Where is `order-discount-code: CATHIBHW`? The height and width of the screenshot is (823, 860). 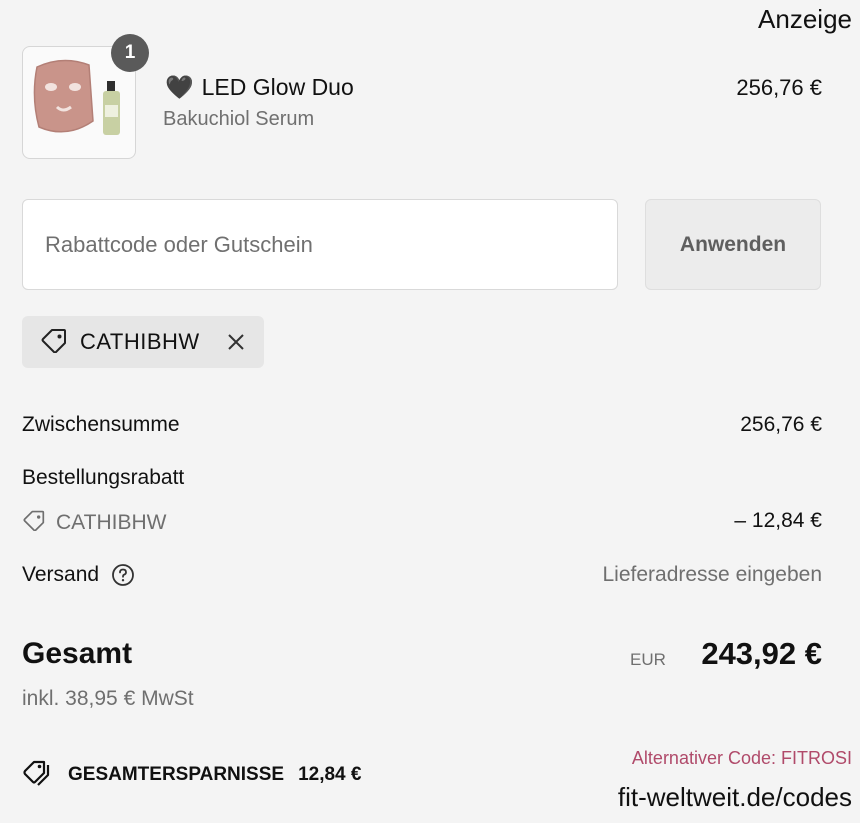
order-discount-code: CATHIBHW is located at coordinates (111, 522).